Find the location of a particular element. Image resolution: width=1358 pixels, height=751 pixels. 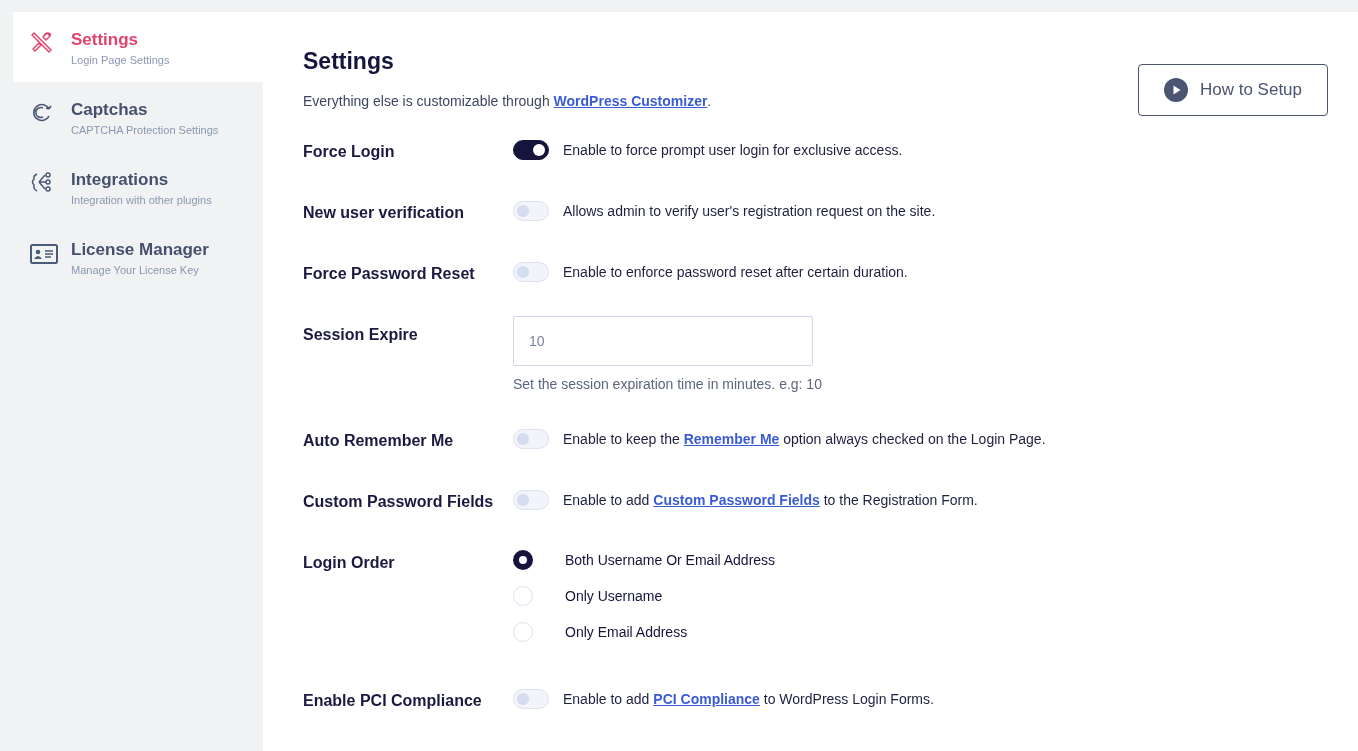

sidebar-item: License Manager Manage Your License Key is located at coordinates (138, 257).